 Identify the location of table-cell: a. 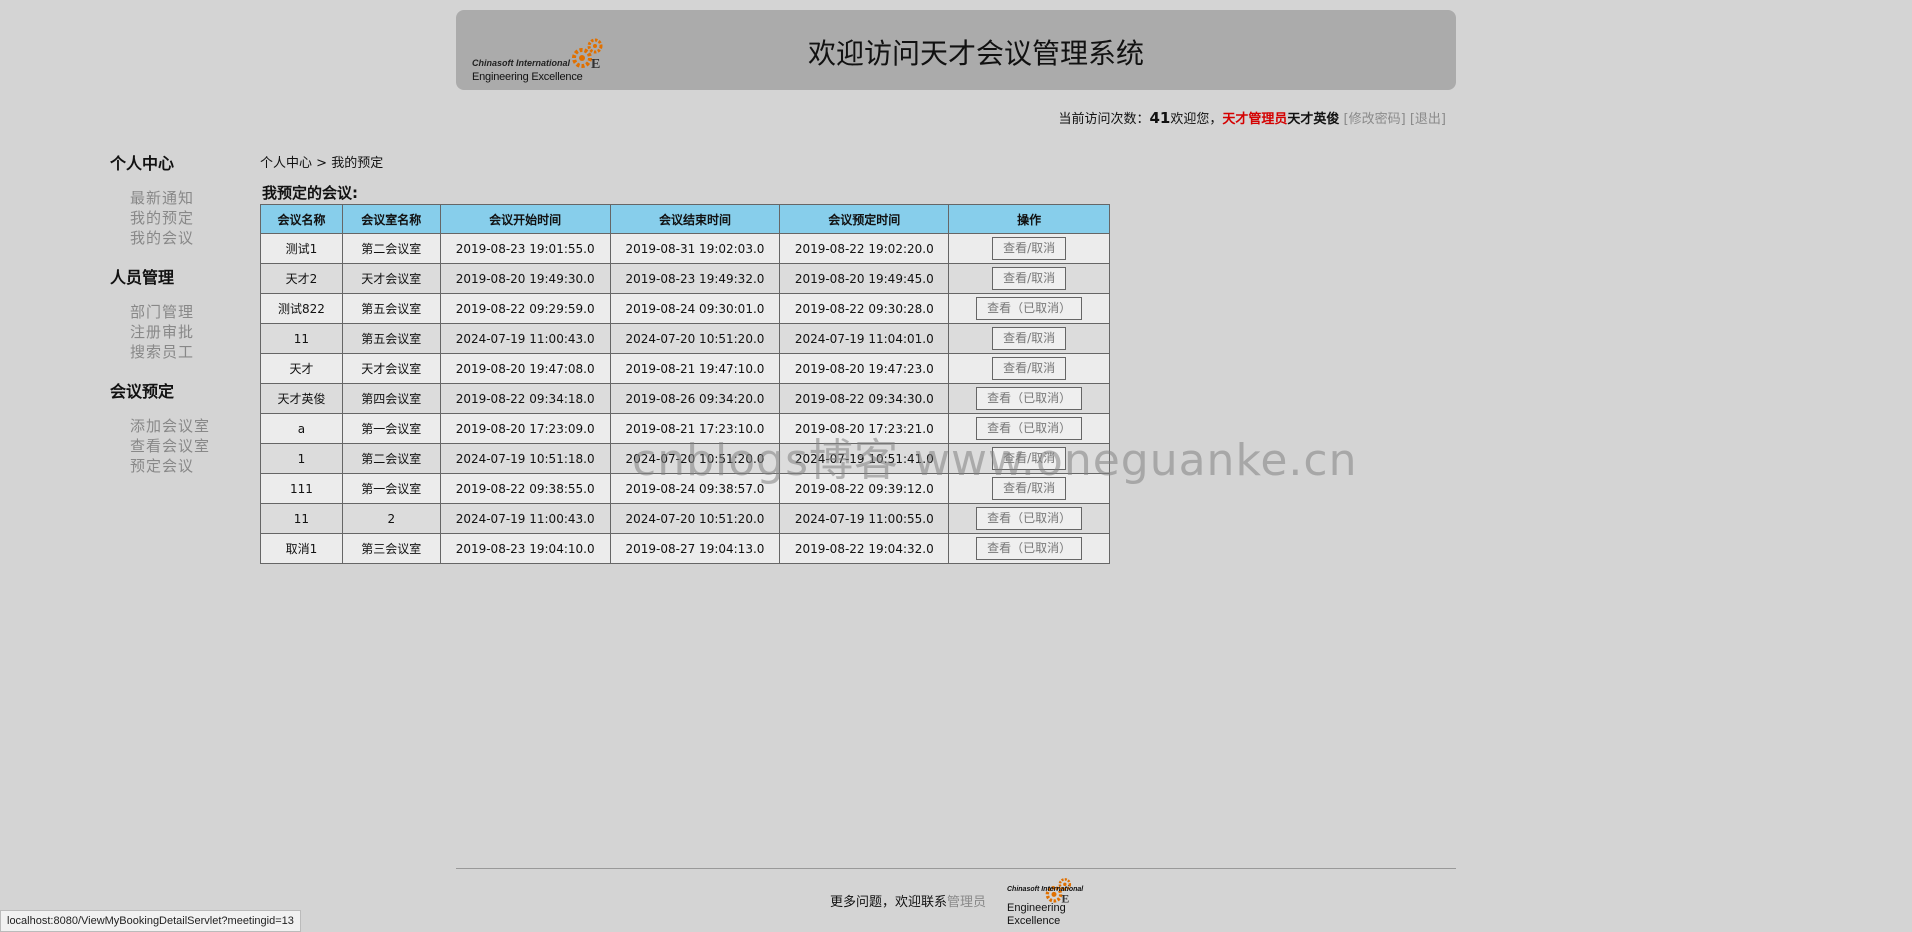
(301, 428).